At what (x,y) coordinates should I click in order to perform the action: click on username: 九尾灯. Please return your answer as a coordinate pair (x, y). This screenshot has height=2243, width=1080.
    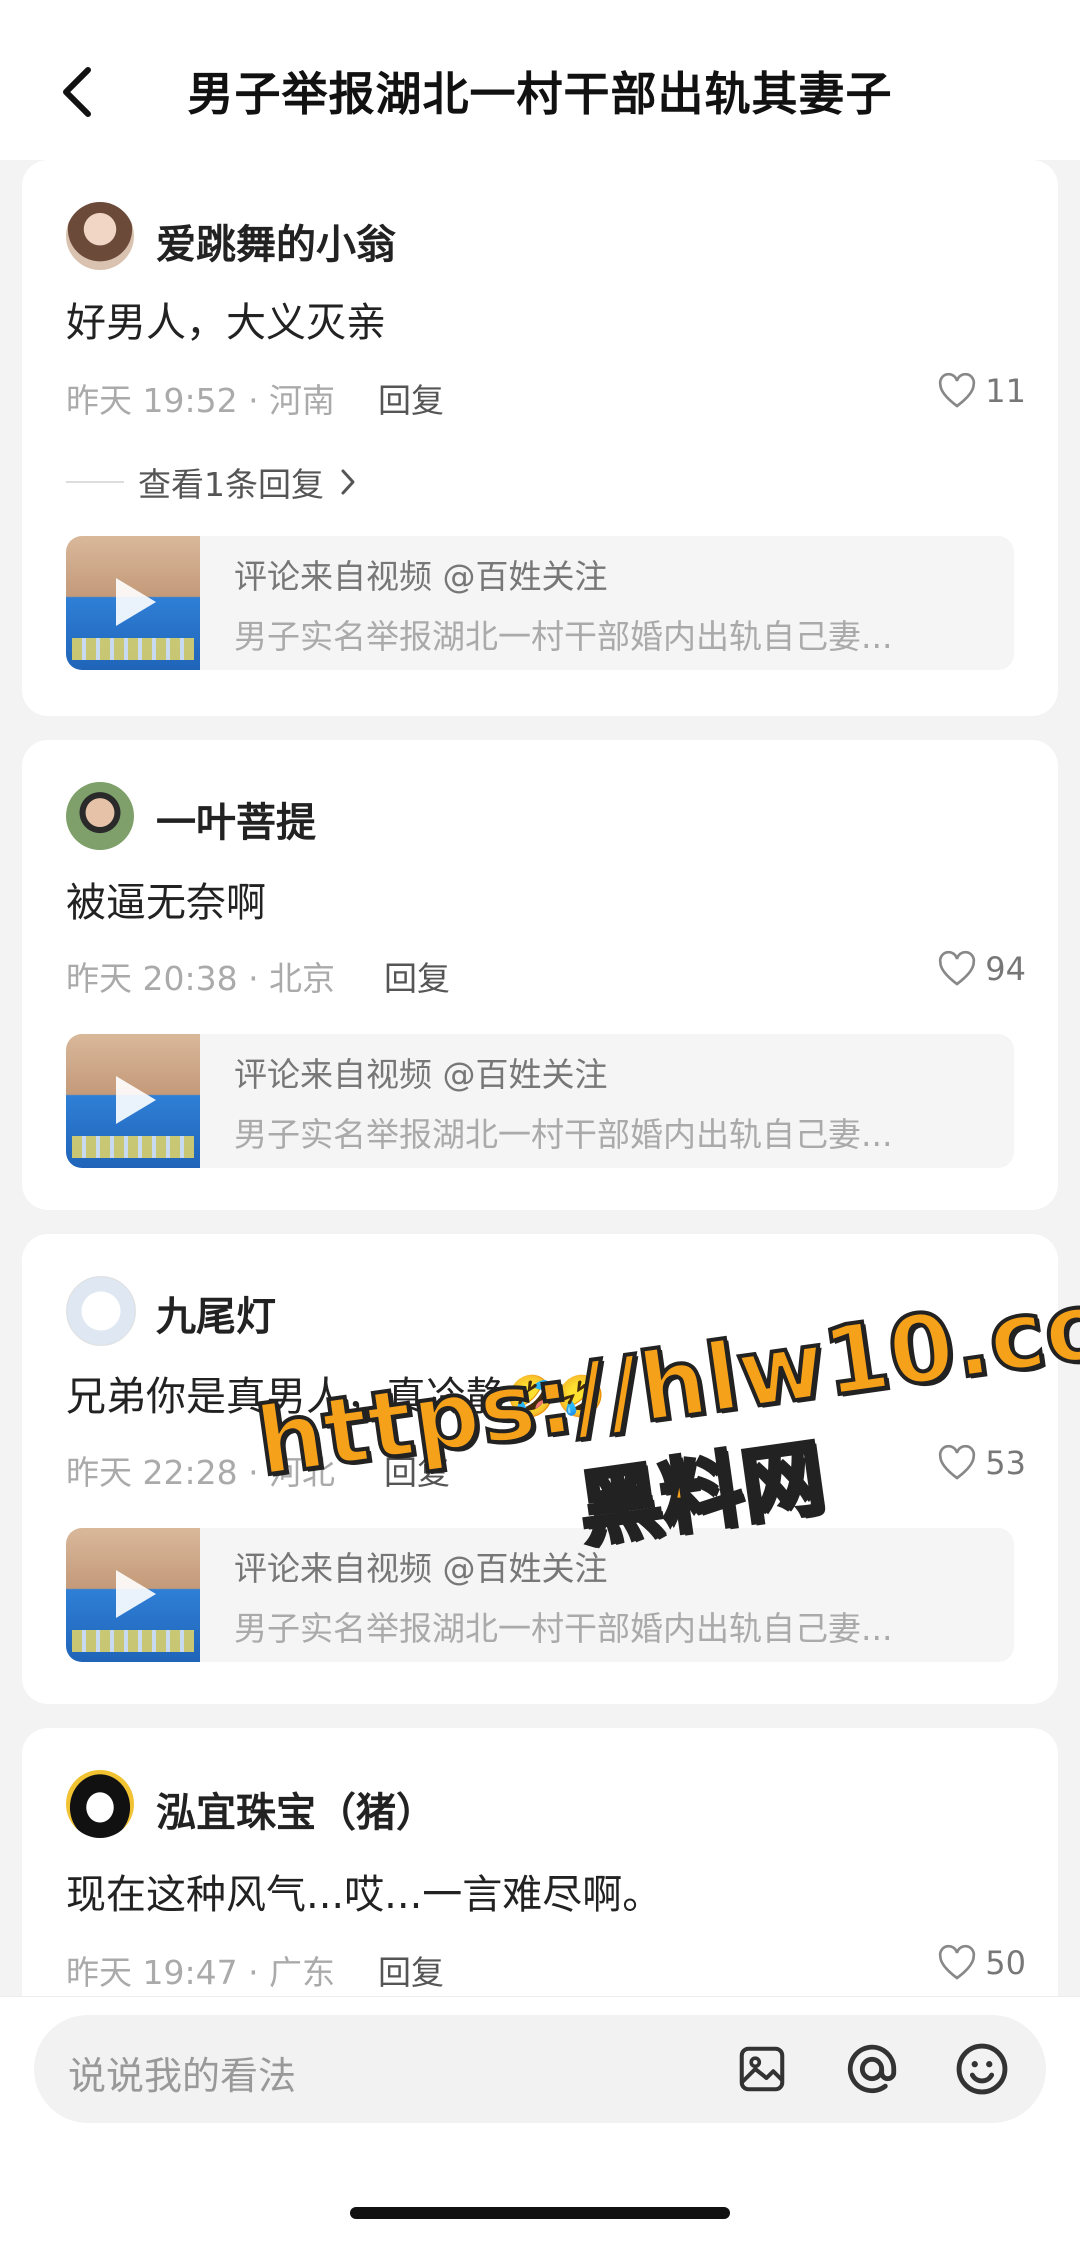
    Looking at the image, I should click on (216, 1313).